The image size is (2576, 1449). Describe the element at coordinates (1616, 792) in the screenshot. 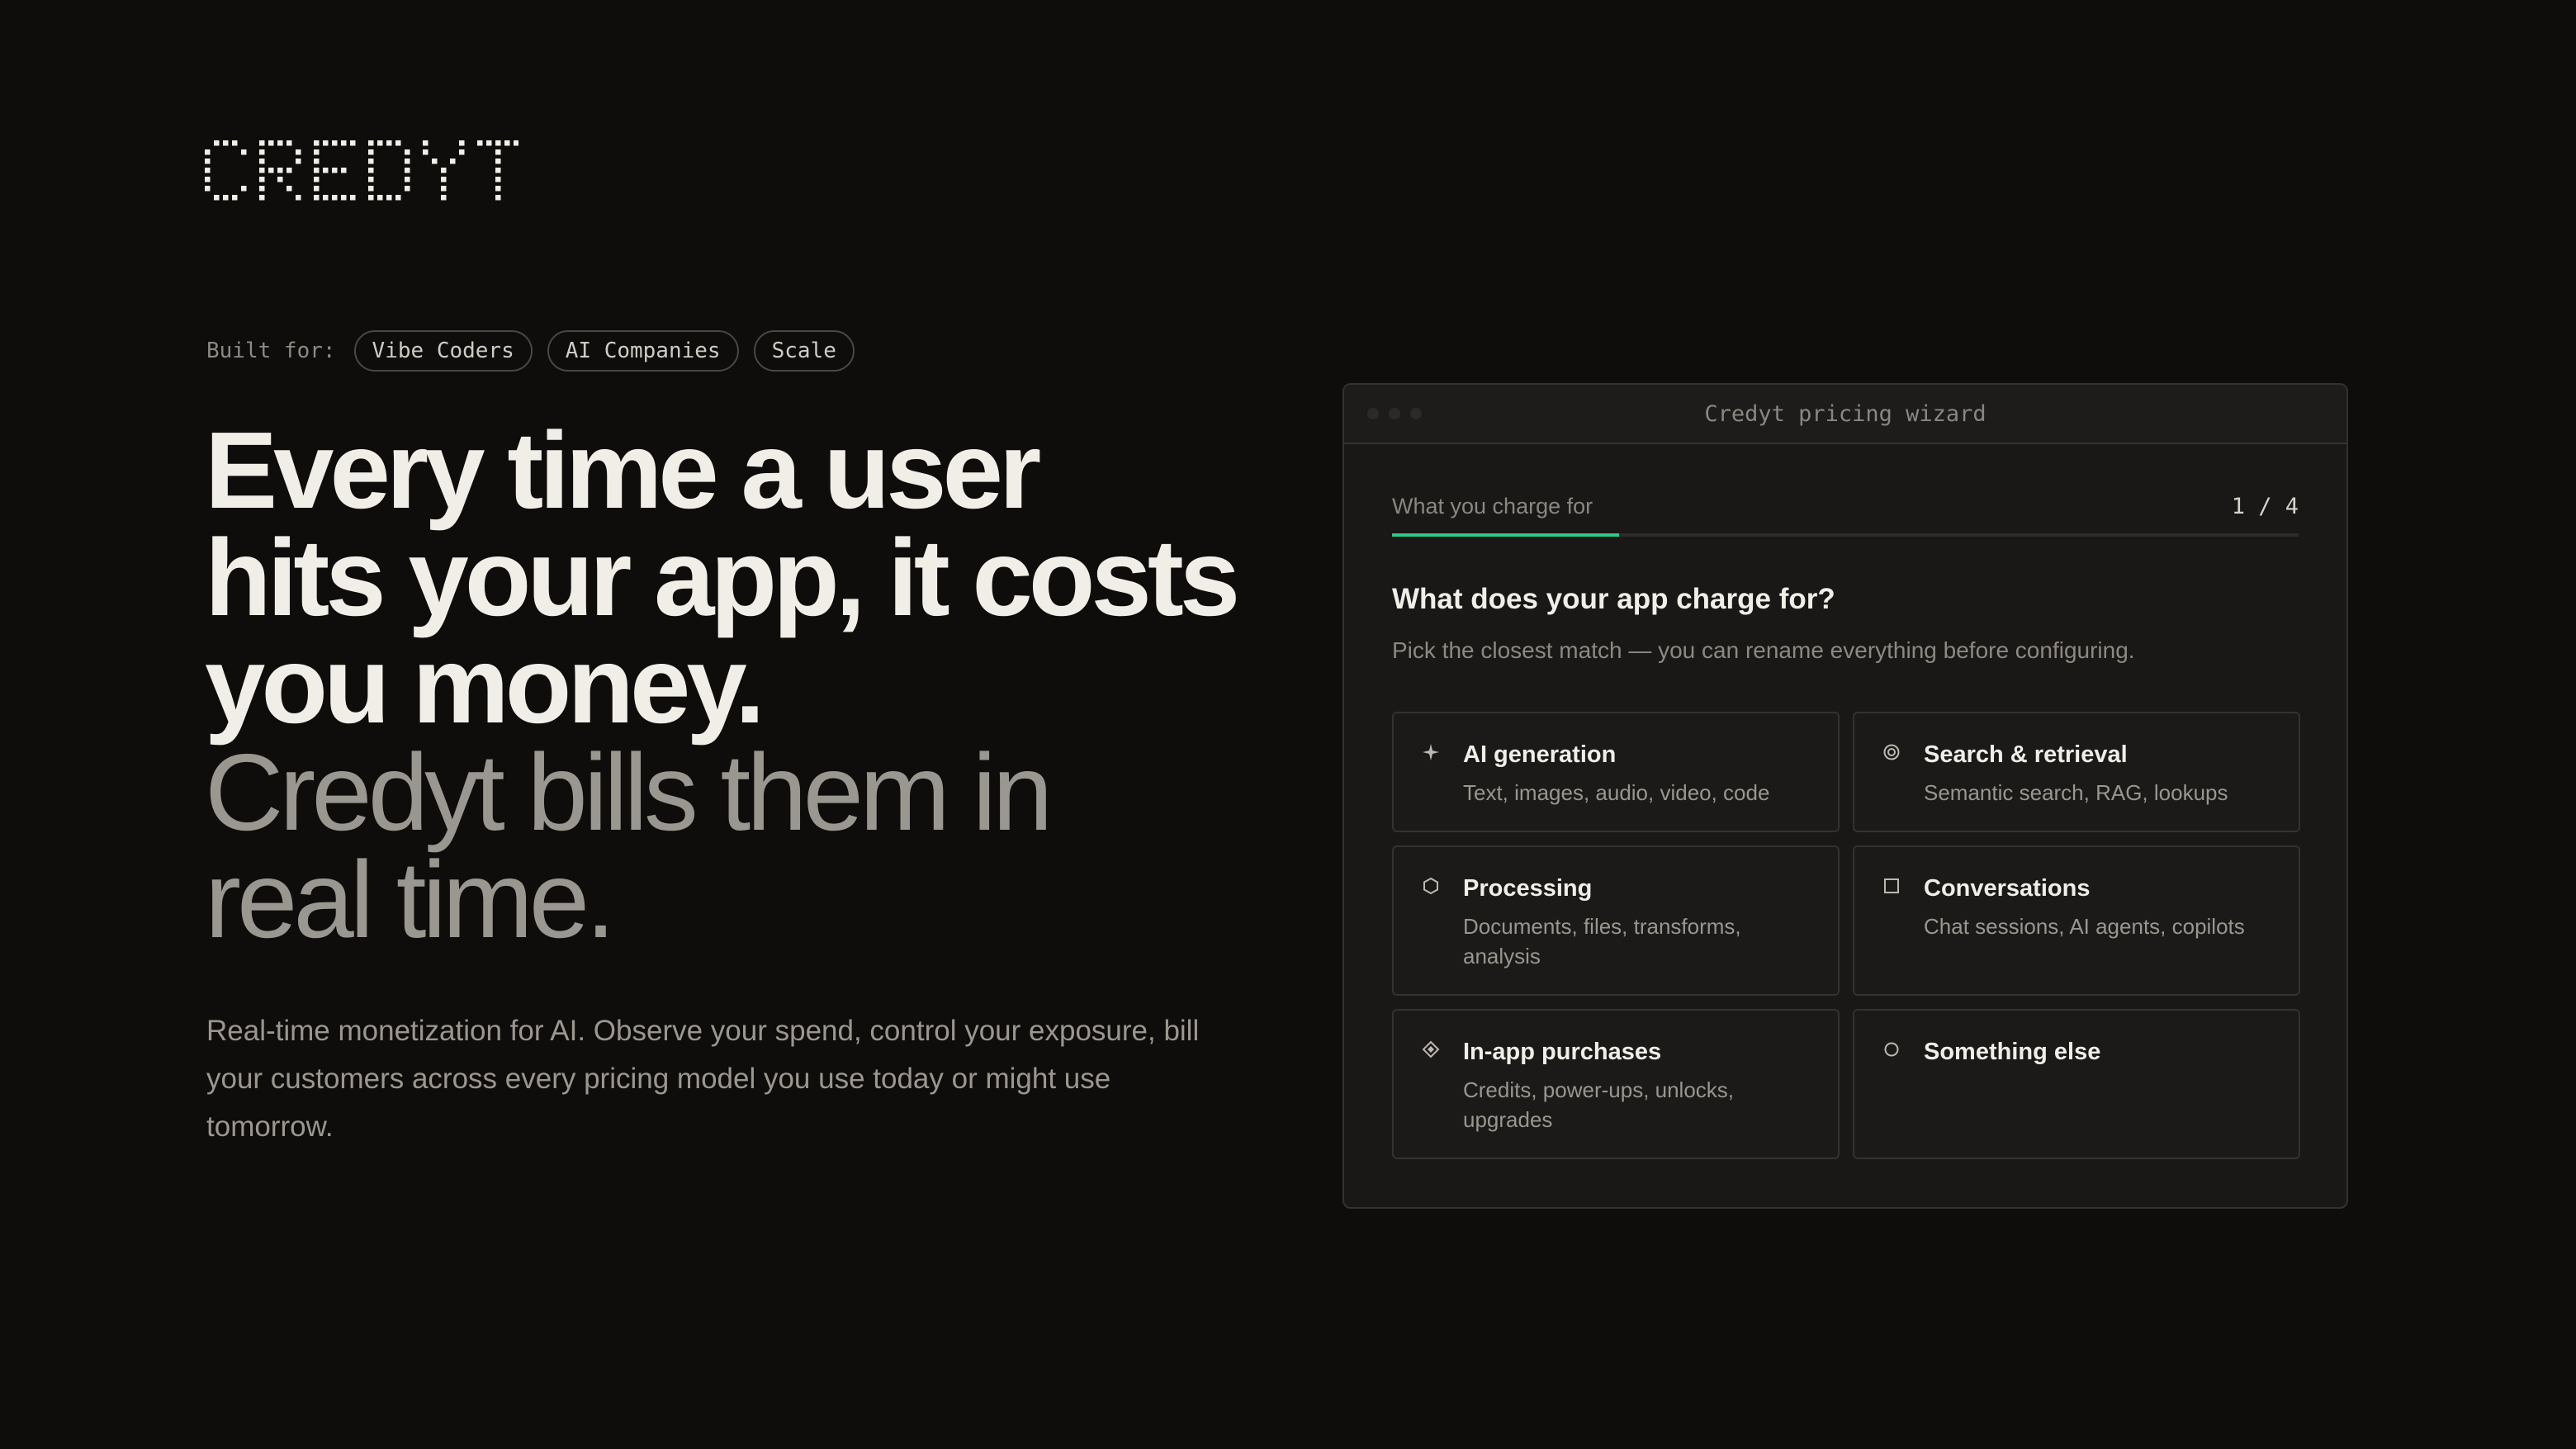

I see `option-description: Text, images, audio, video, code` at that location.